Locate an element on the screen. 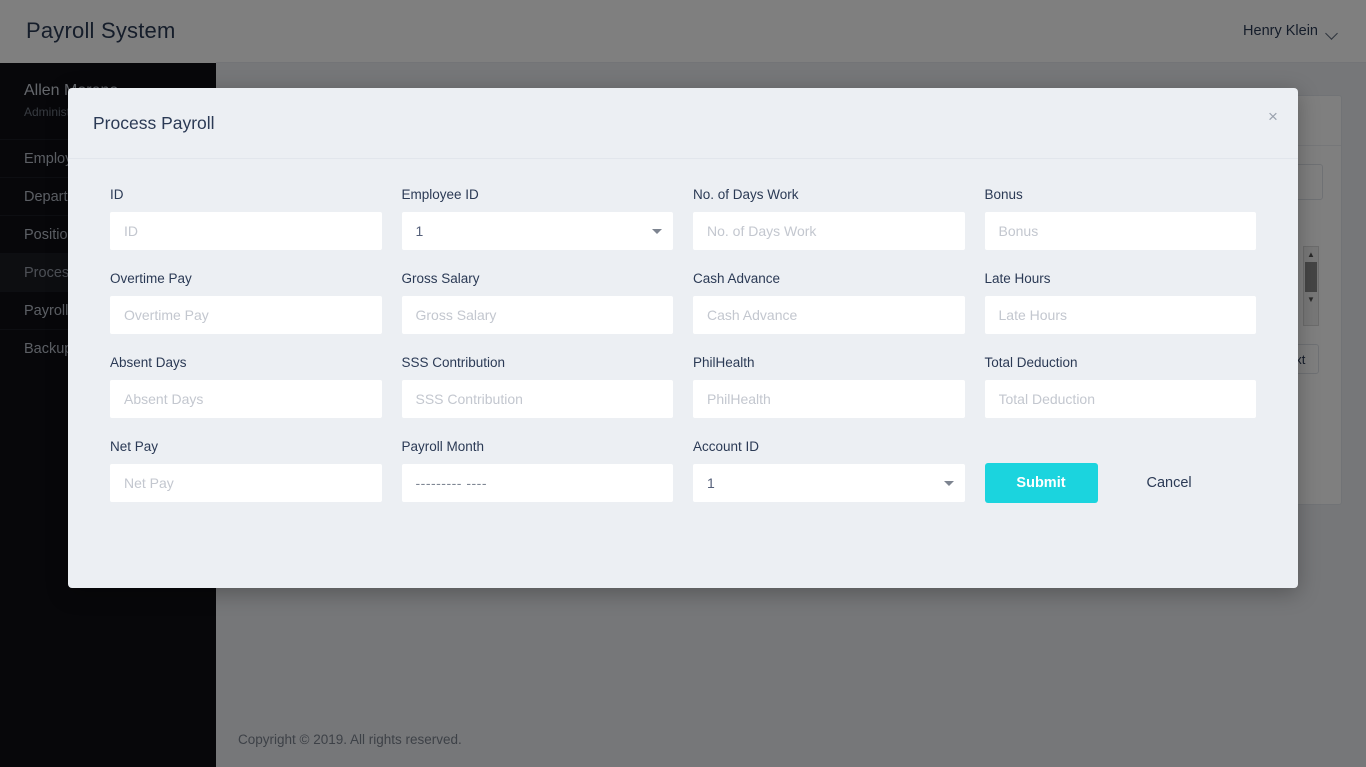 This screenshot has width=1366, height=767. overtime-pay-input is located at coordinates (246, 315).